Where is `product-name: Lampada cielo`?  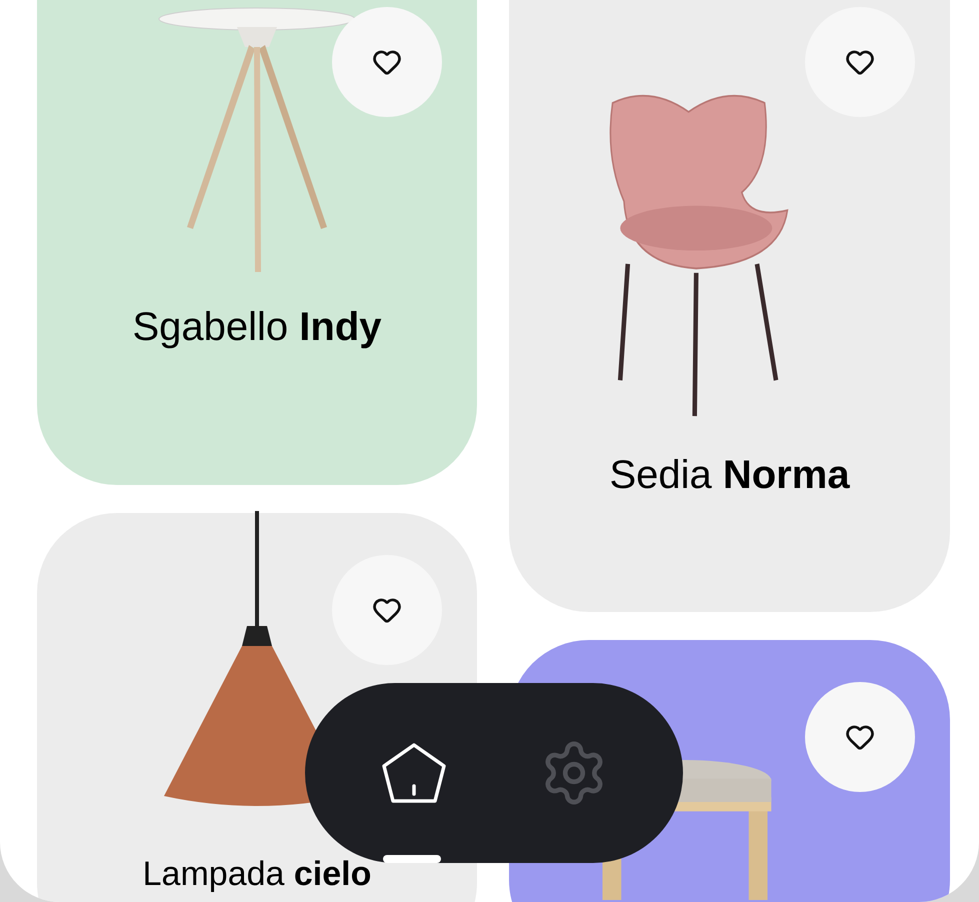 product-name: Lampada cielo is located at coordinates (257, 874).